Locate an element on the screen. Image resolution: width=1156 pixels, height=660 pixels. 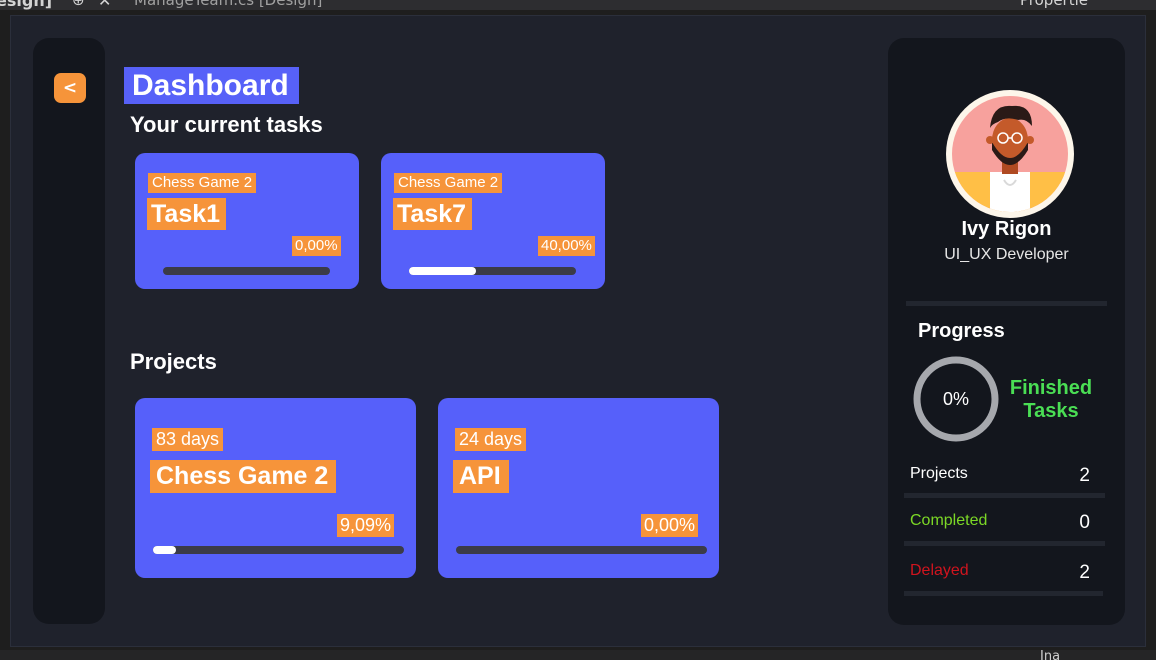
stat-projects-label: Projects is located at coordinates (939, 473).